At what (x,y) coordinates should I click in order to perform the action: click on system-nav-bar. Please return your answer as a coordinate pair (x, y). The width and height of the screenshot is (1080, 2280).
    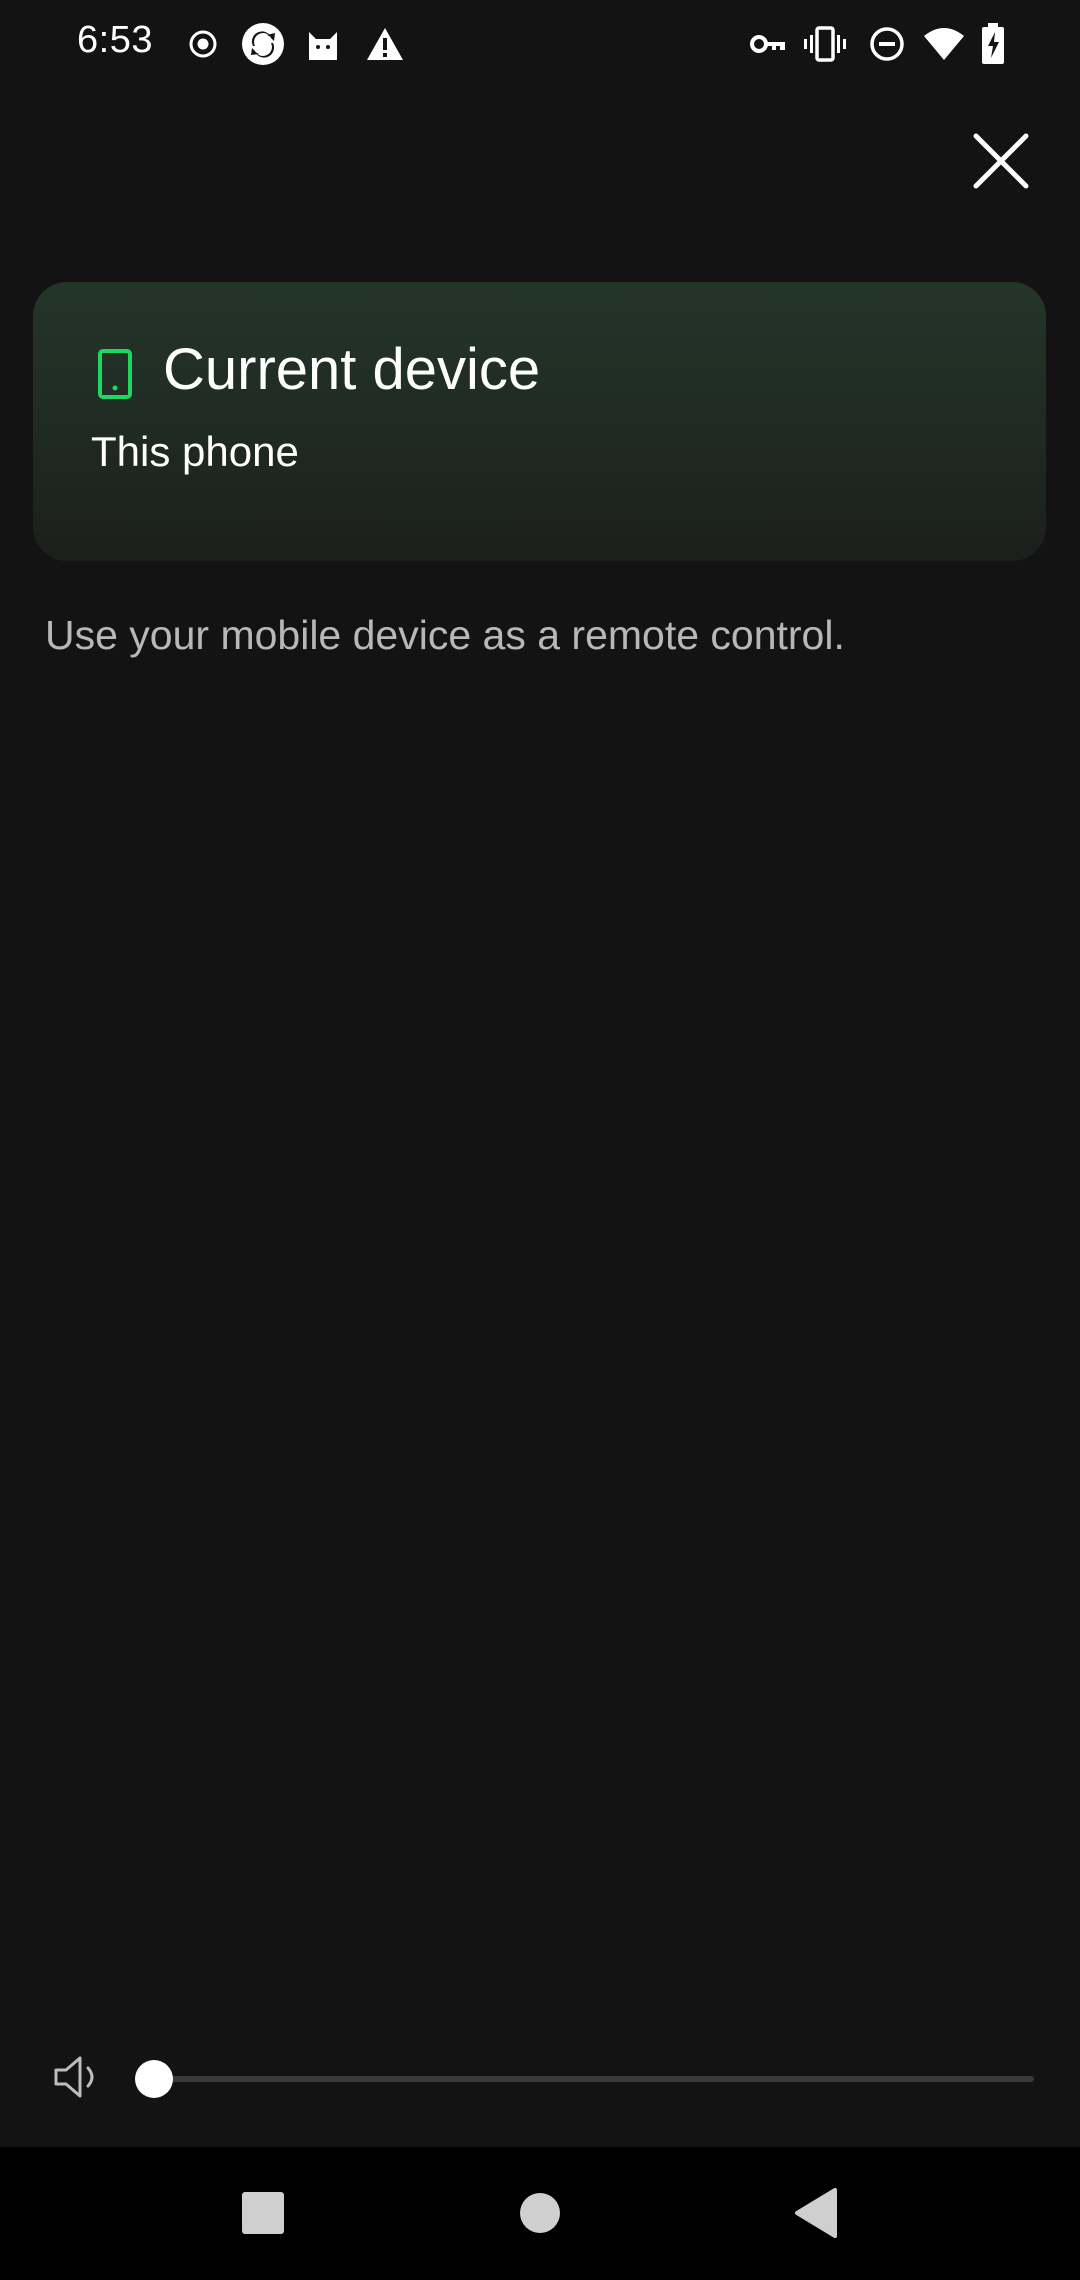
    Looking at the image, I should click on (540, 2213).